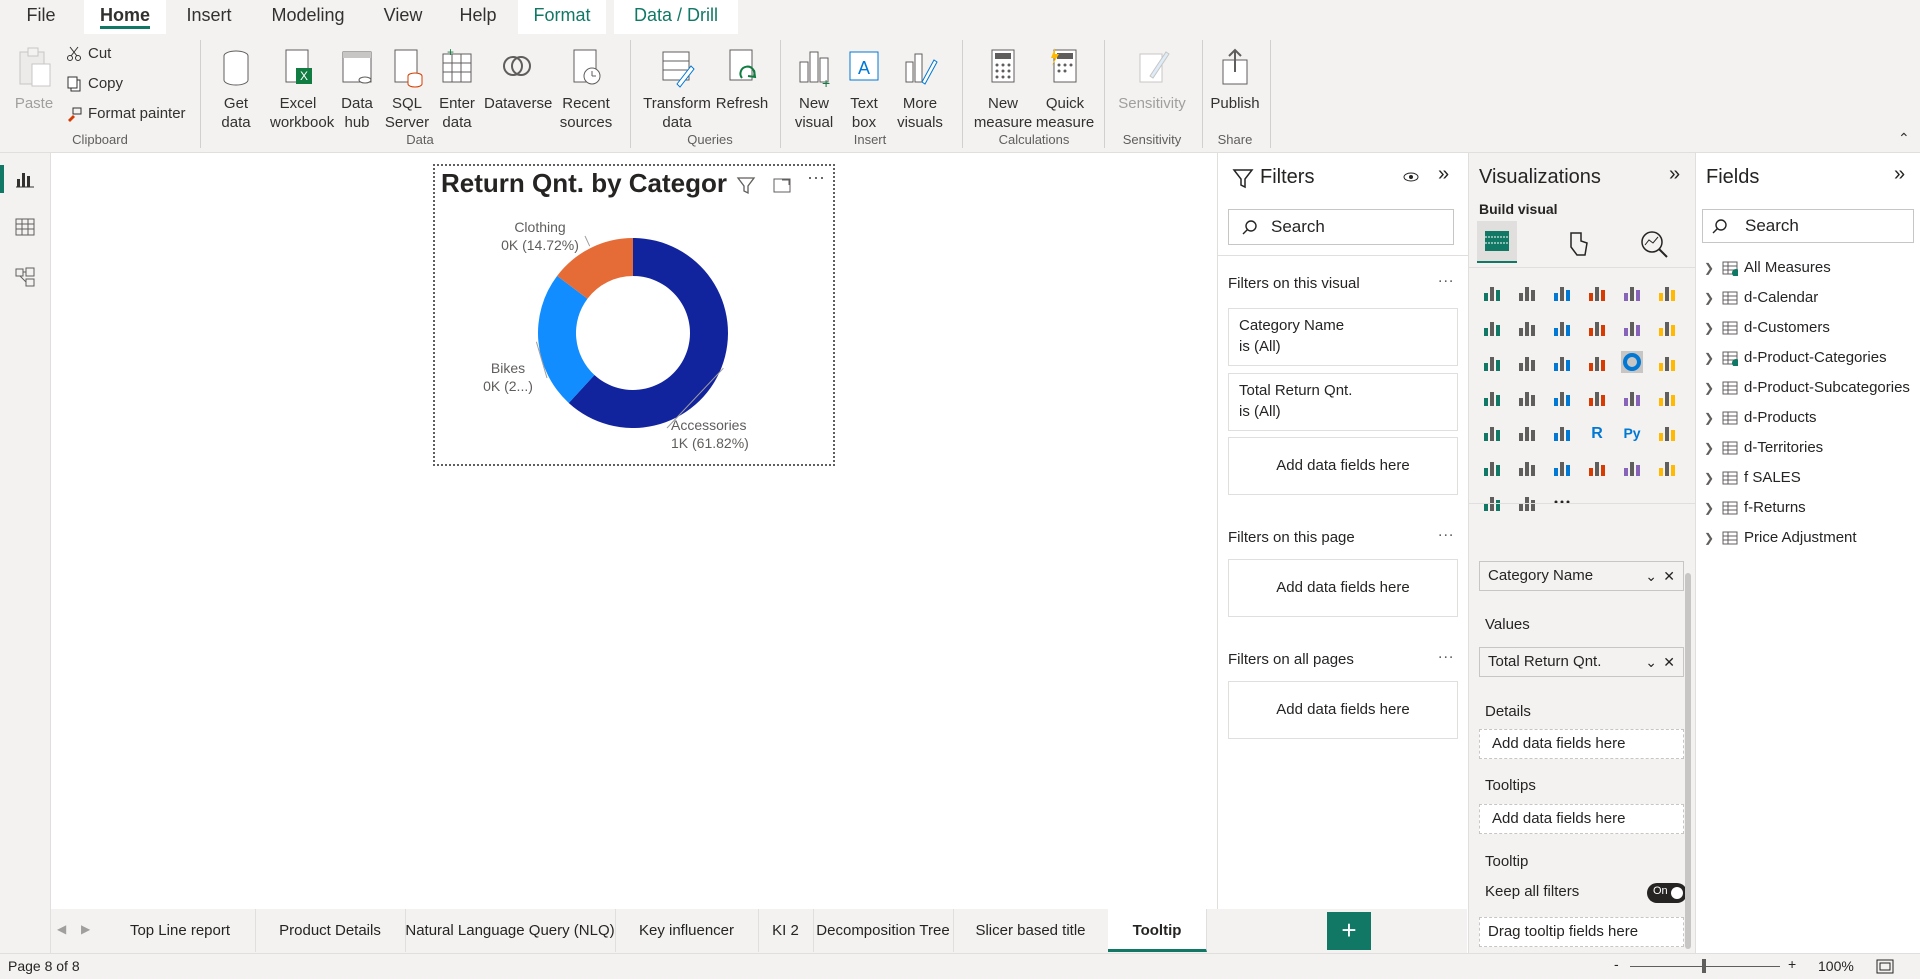 Image resolution: width=1920 pixels, height=979 pixels. What do you see at coordinates (1667, 893) in the screenshot?
I see `keep-filters-toggle: On` at bounding box center [1667, 893].